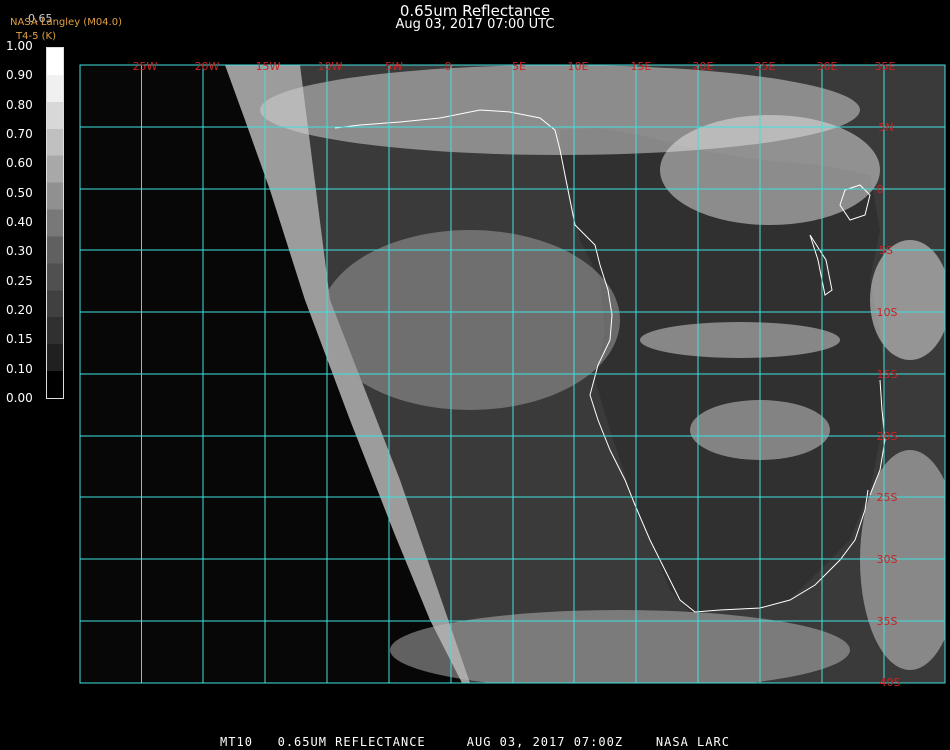  Describe the element at coordinates (880, 189) in the screenshot. I see `lat-label: 0` at that location.